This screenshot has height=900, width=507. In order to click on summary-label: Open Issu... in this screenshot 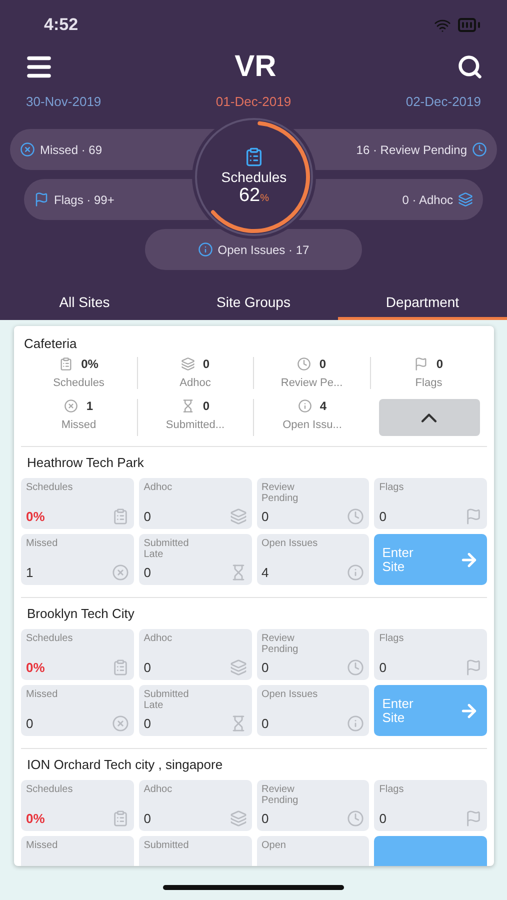, I will do `click(312, 425)`.